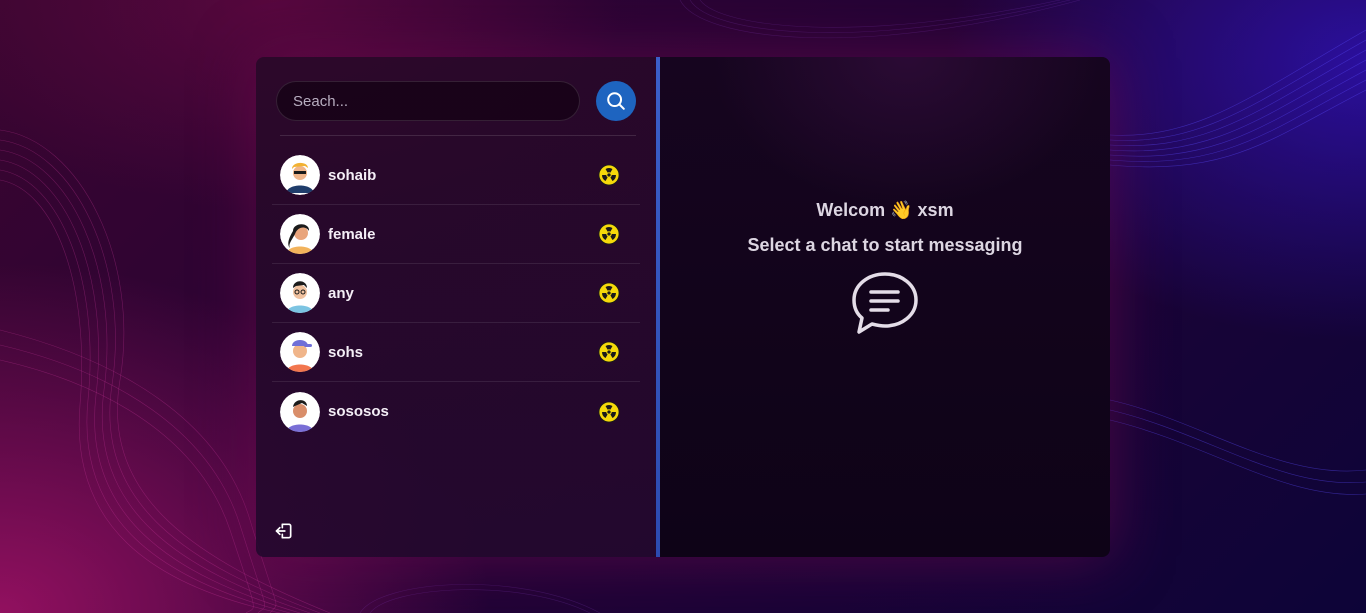 This screenshot has height=613, width=1366. What do you see at coordinates (456, 411) in the screenshot?
I see `conversation-item: sososos` at bounding box center [456, 411].